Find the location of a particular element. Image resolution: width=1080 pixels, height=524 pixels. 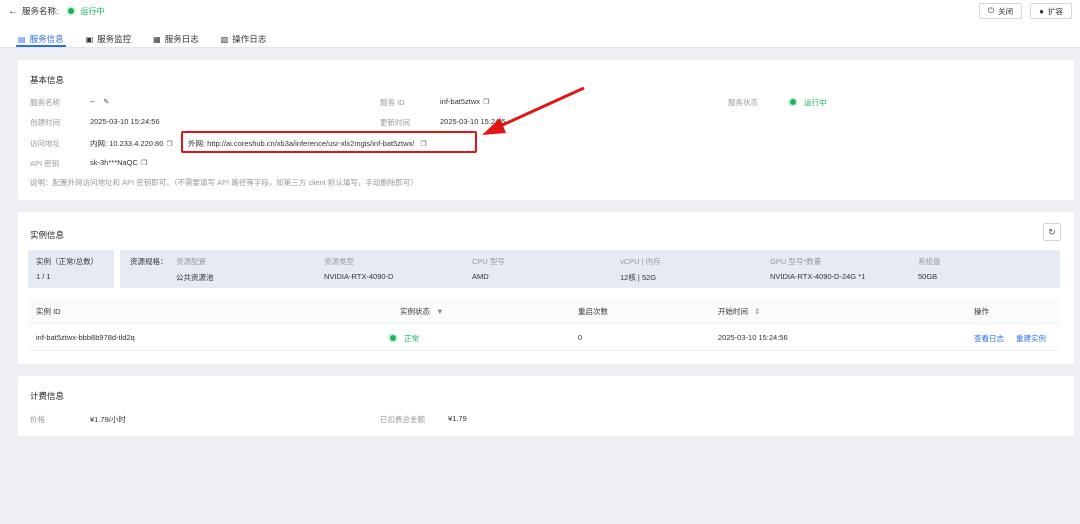

resource-config-label: 资源配置 is located at coordinates (191, 261).